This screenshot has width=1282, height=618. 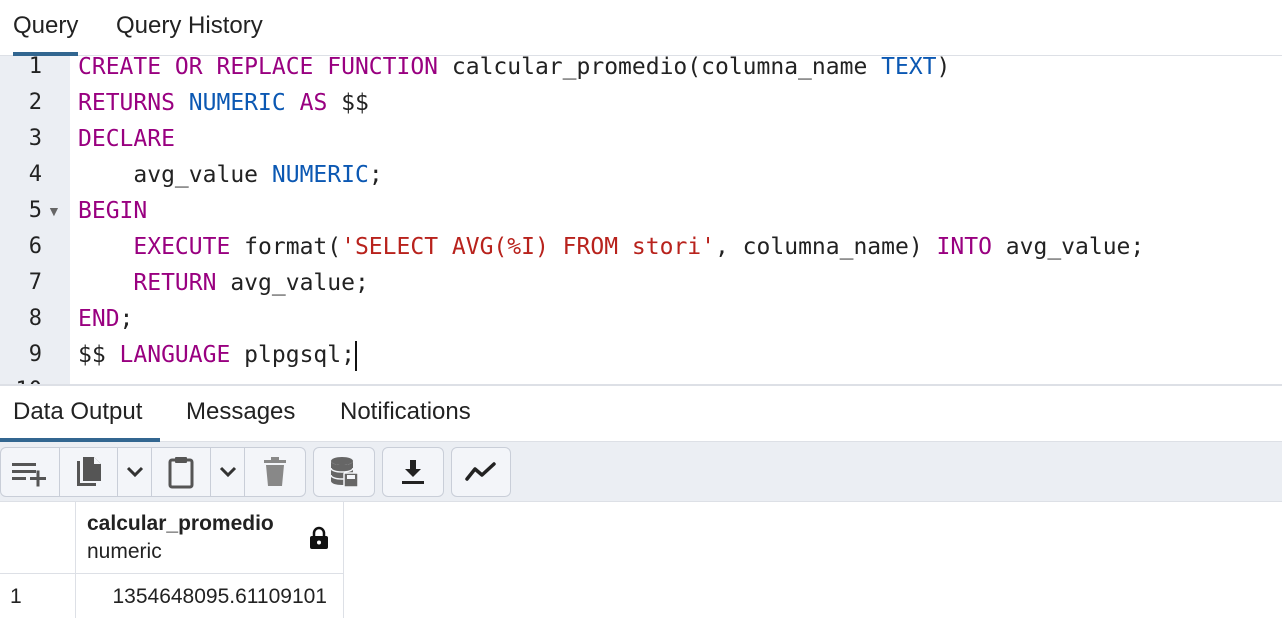 I want to click on code-line: RETURN avg_value;, so click(x=223, y=283).